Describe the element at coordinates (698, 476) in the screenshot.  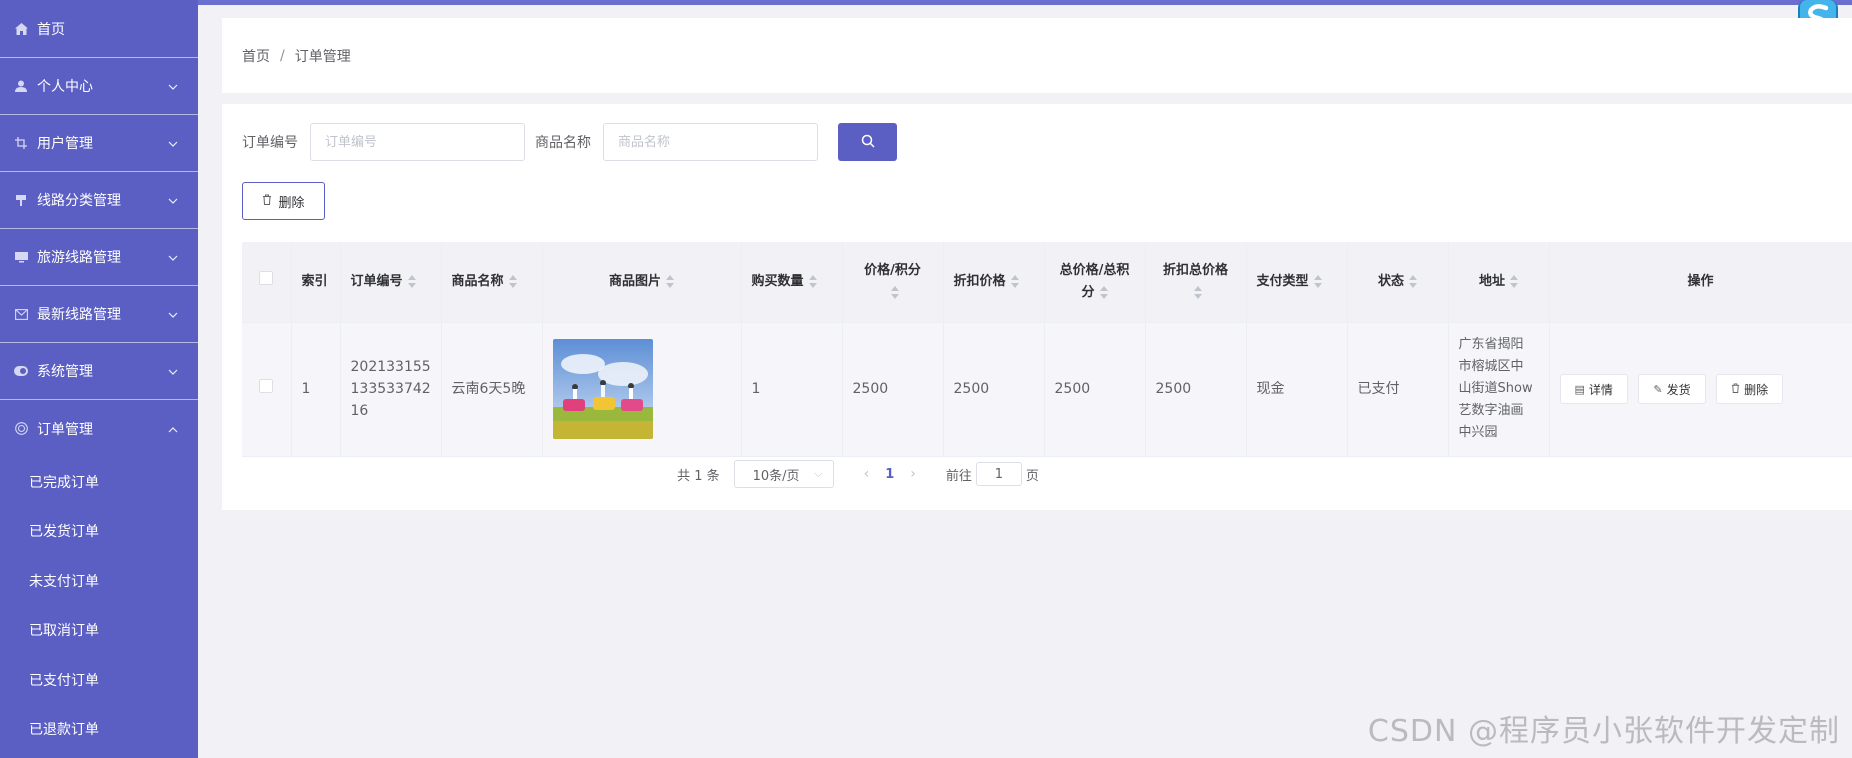
I see `pagination-total: 共 1 条` at that location.